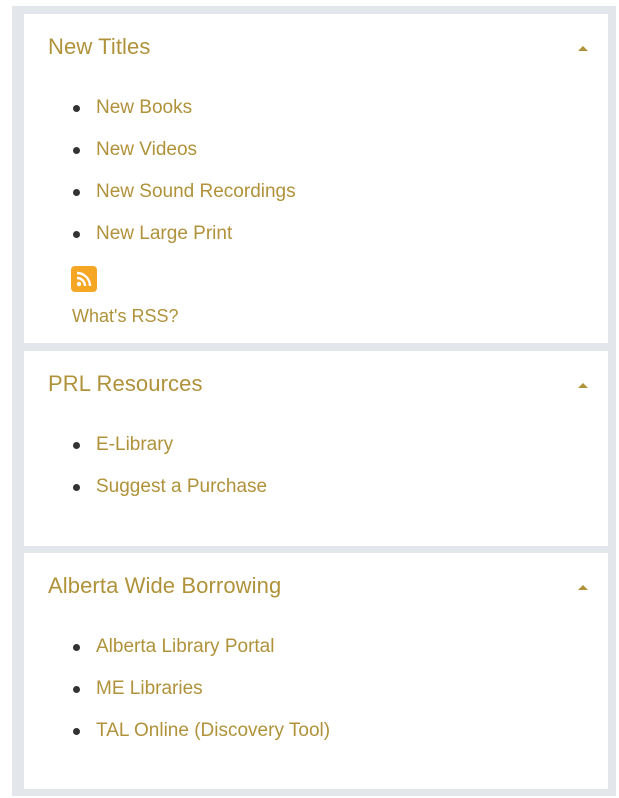 The height and width of the screenshot is (798, 619). What do you see at coordinates (172, 161) in the screenshot?
I see `list-item: New Videos` at bounding box center [172, 161].